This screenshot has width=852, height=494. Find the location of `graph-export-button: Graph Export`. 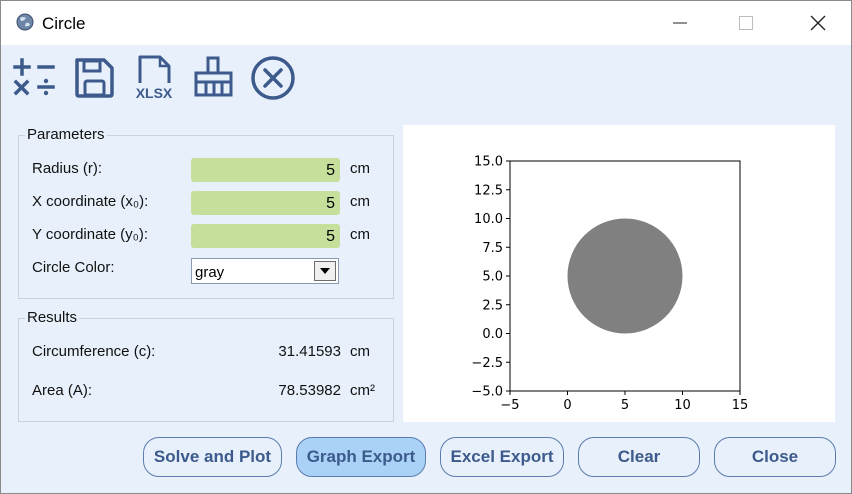

graph-export-button: Graph Export is located at coordinates (361, 457).